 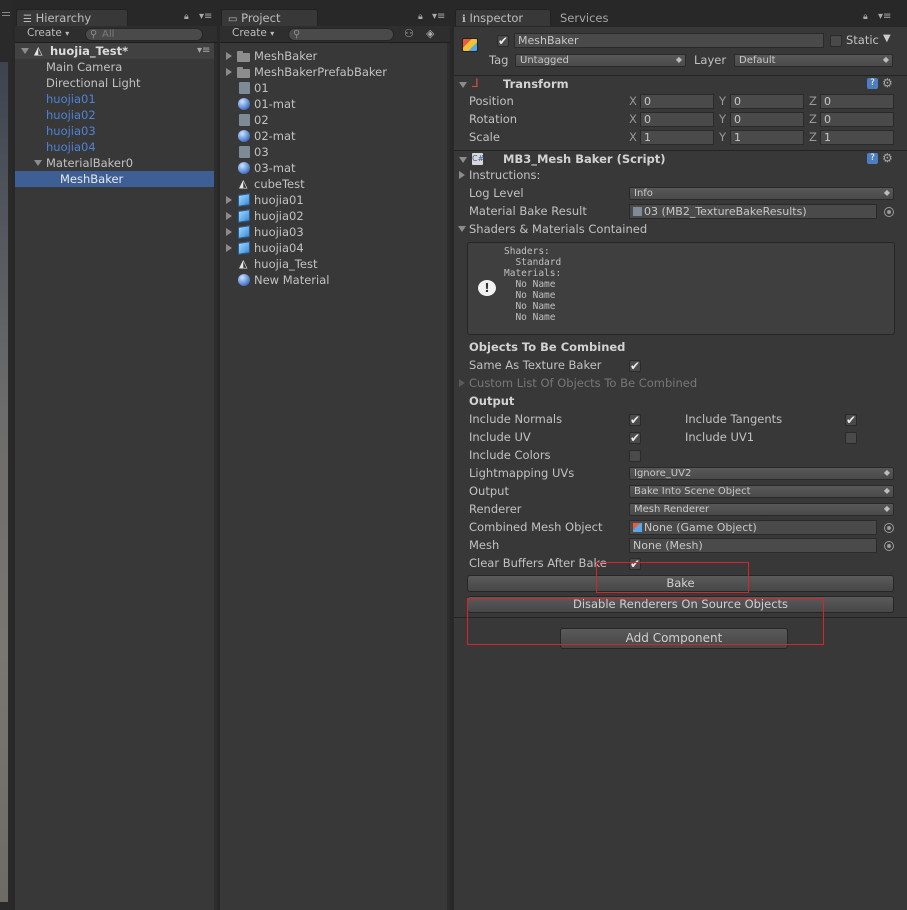 What do you see at coordinates (144, 34) in the screenshot?
I see `hierarchy-search-input: ⚲ All` at bounding box center [144, 34].